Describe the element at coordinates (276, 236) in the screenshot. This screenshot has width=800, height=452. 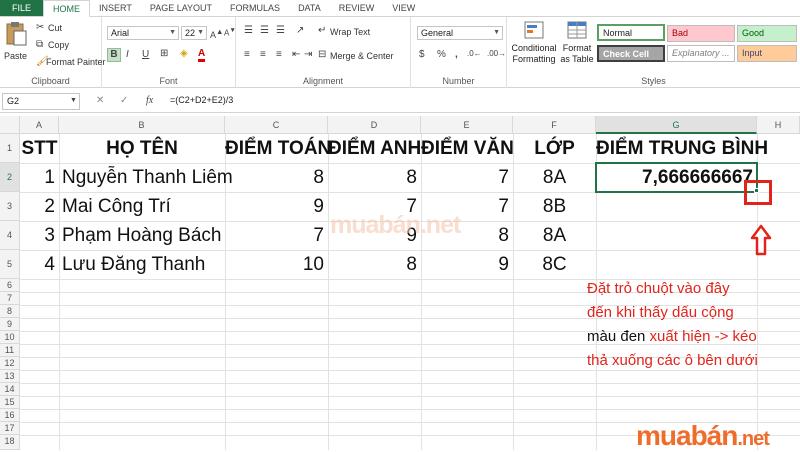
I see `cell-math: 7` at that location.